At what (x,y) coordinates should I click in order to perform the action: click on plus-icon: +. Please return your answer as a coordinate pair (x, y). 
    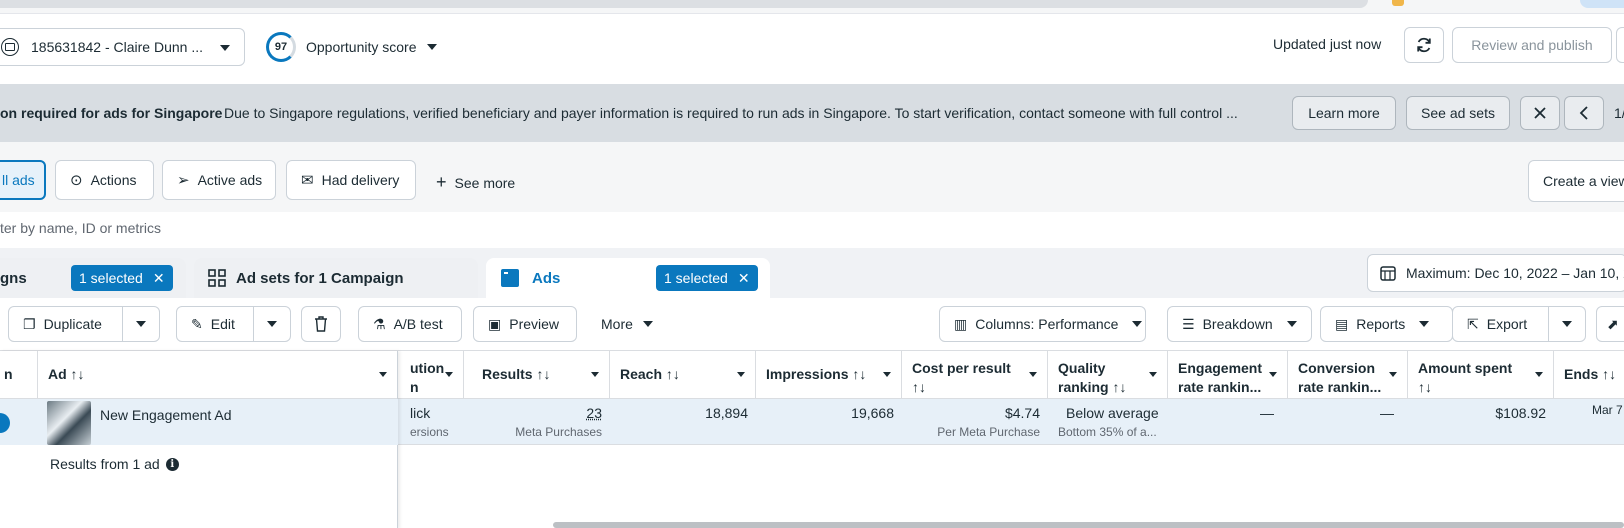
    Looking at the image, I should click on (441, 182).